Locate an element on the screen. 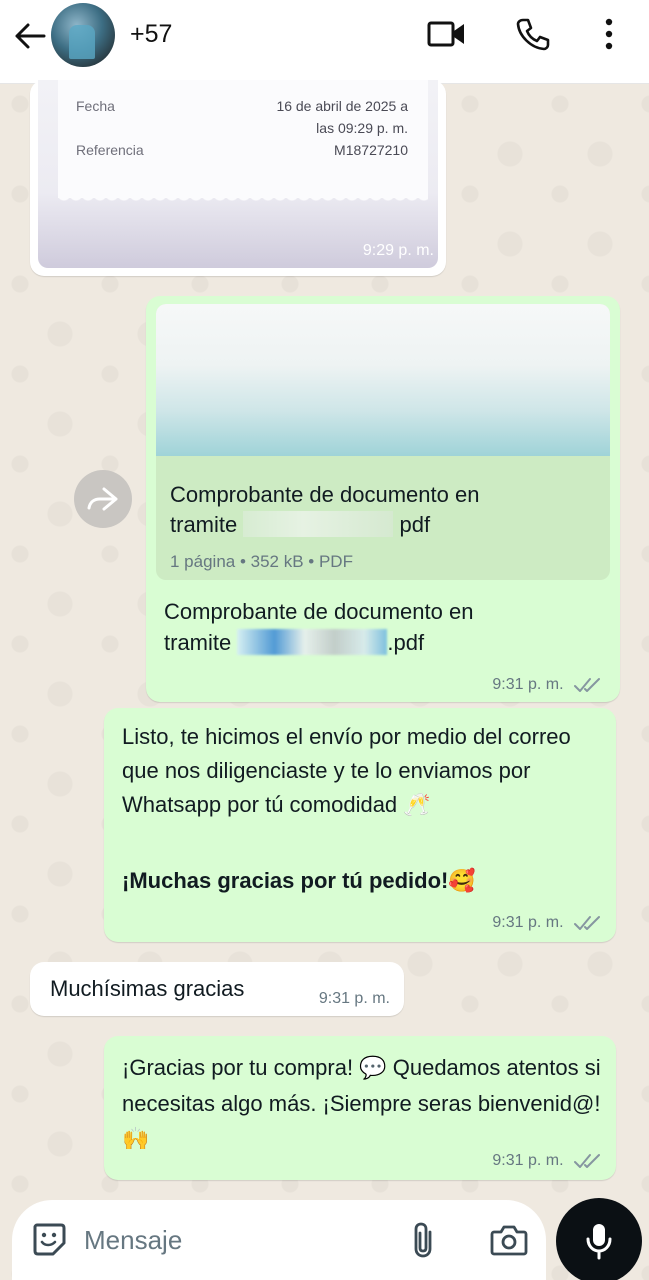 The image size is (649, 1280). pdf-file-name: Comprobante de documento en tramite pdf is located at coordinates (380, 511).